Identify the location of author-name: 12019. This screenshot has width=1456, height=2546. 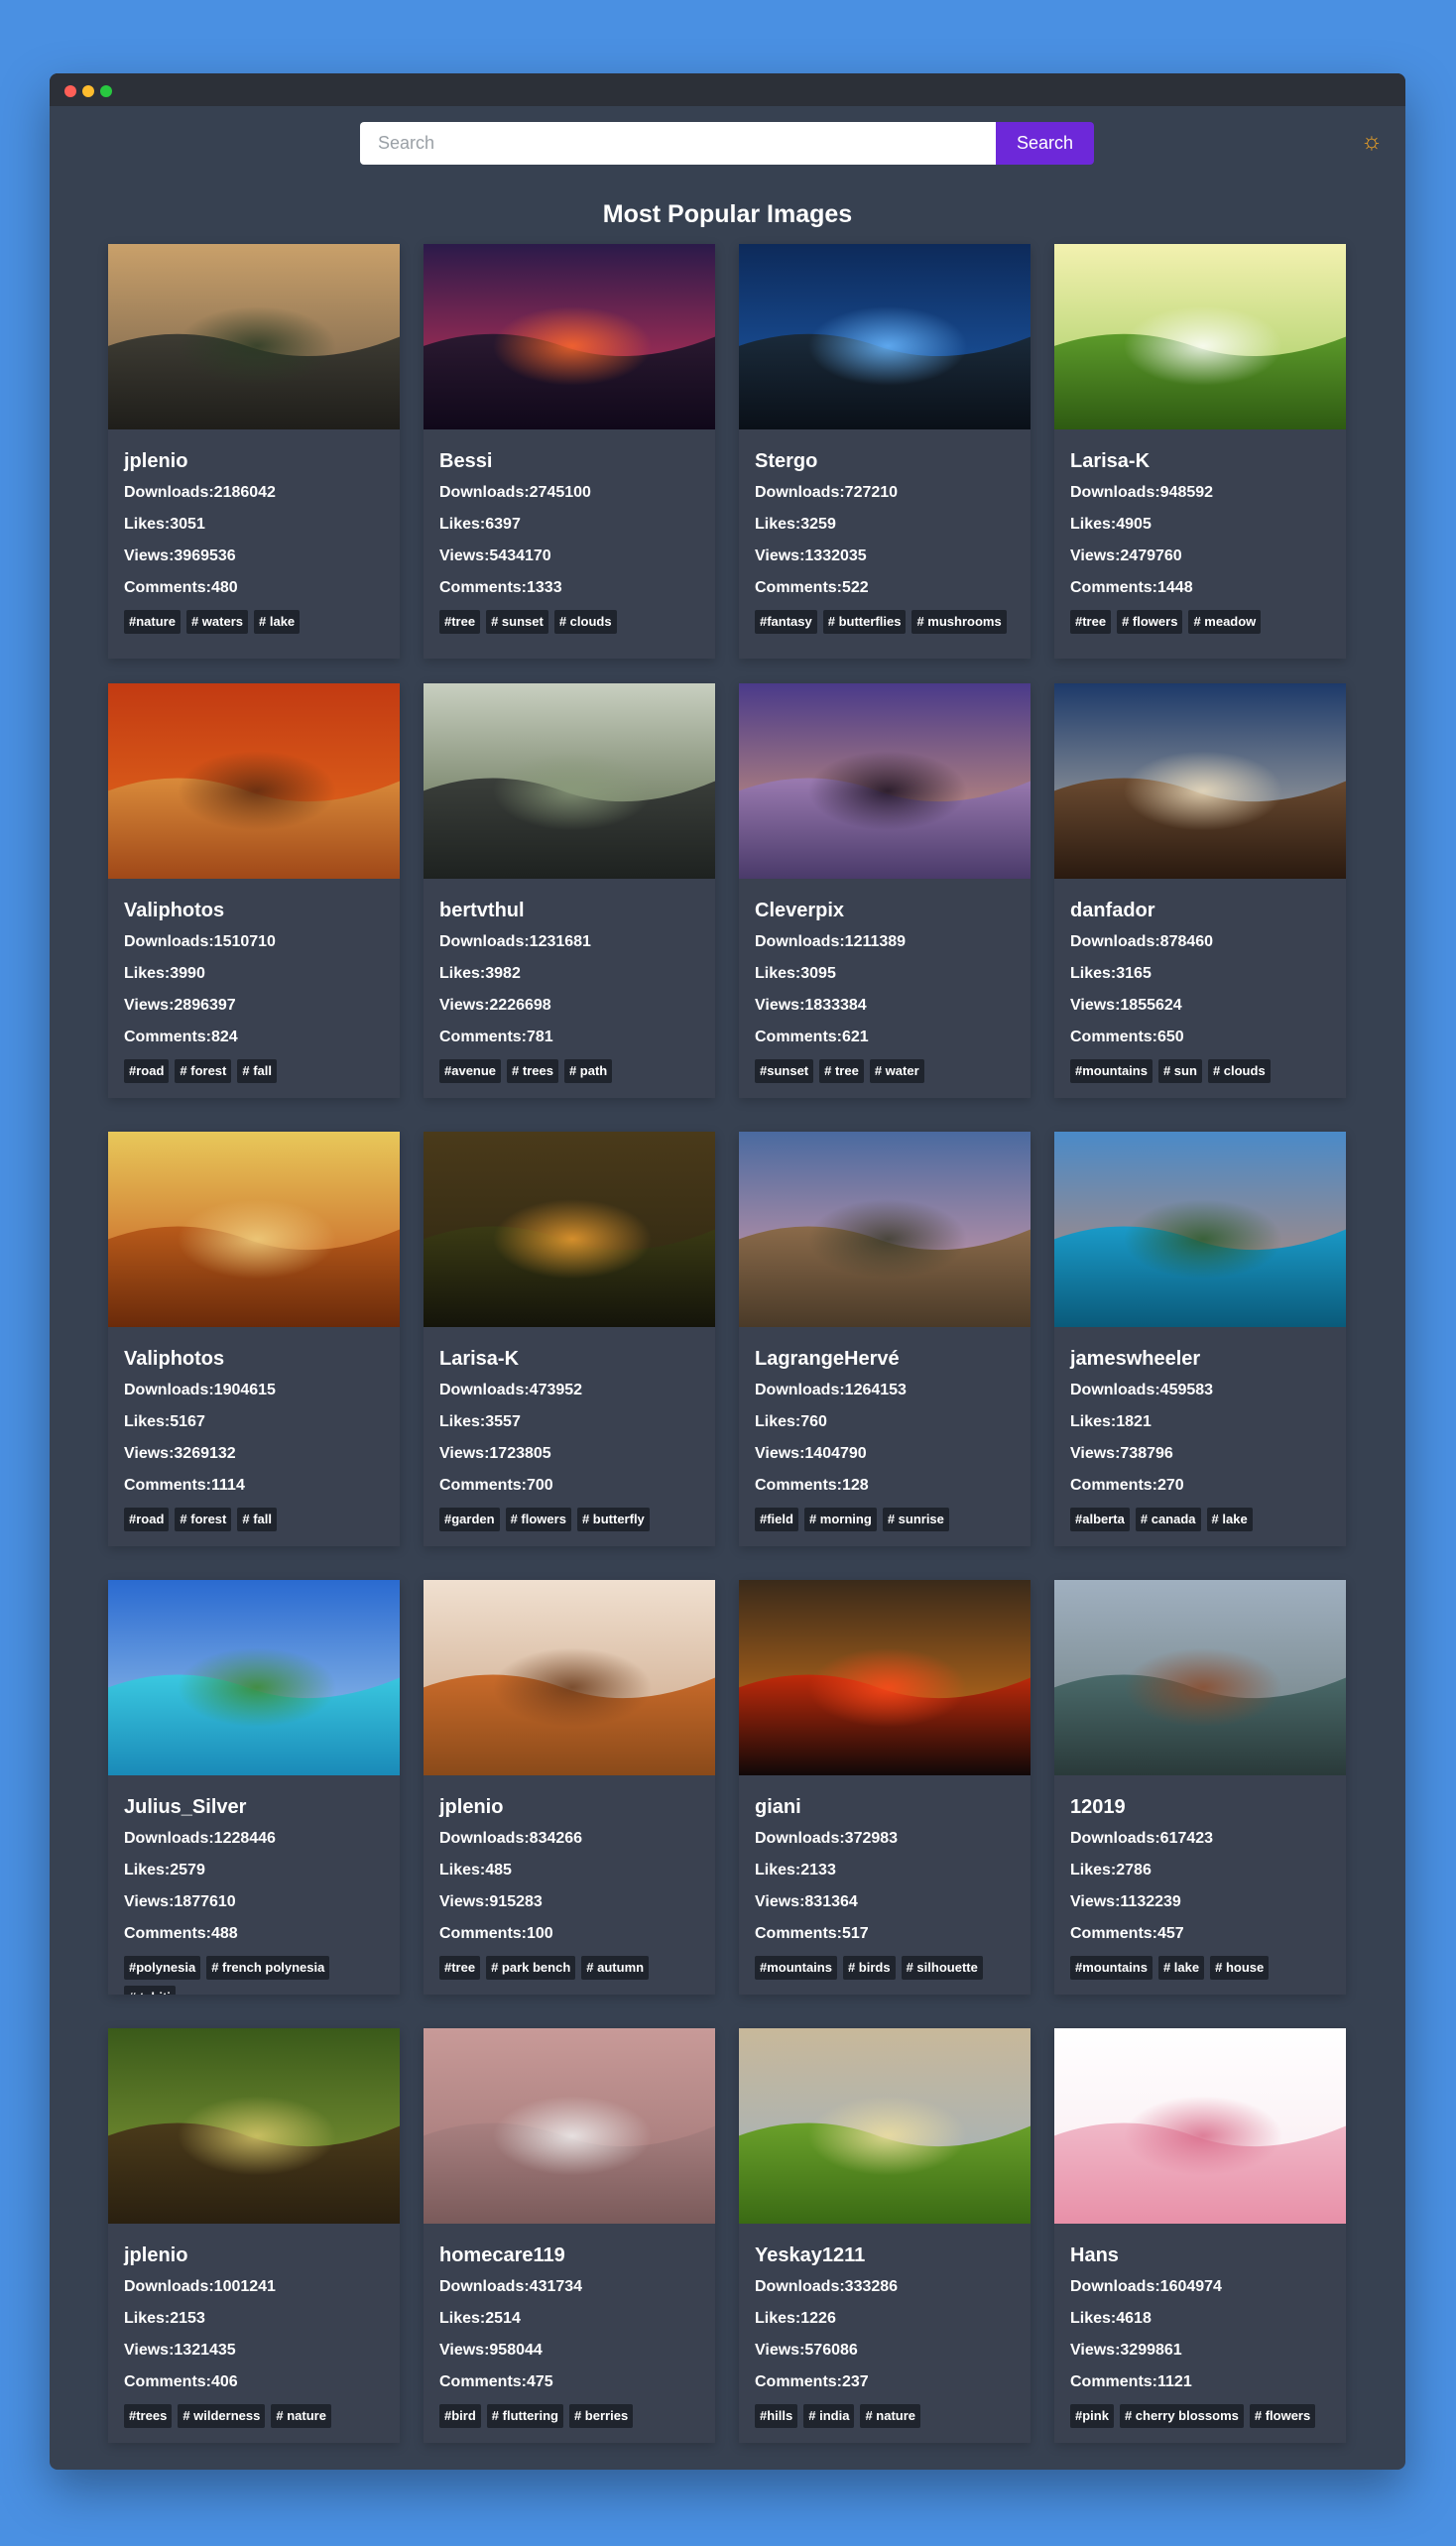
(1200, 1807).